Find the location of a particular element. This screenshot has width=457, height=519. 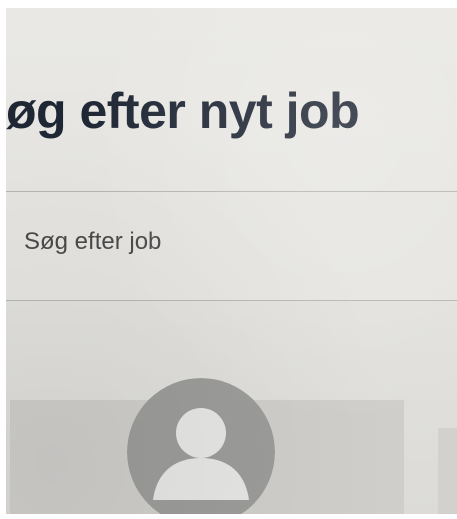

avatar-graphic is located at coordinates (201, 446).